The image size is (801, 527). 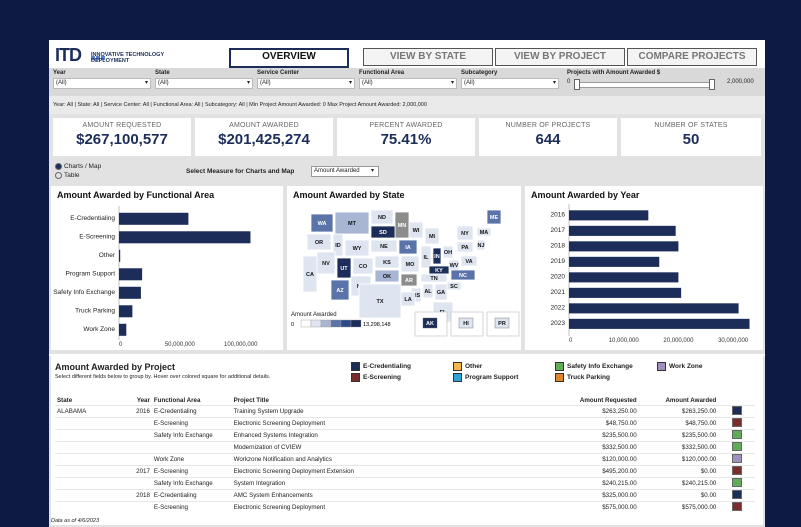 I want to click on state-map-title: Amount Awarded by State, so click(x=349, y=195).